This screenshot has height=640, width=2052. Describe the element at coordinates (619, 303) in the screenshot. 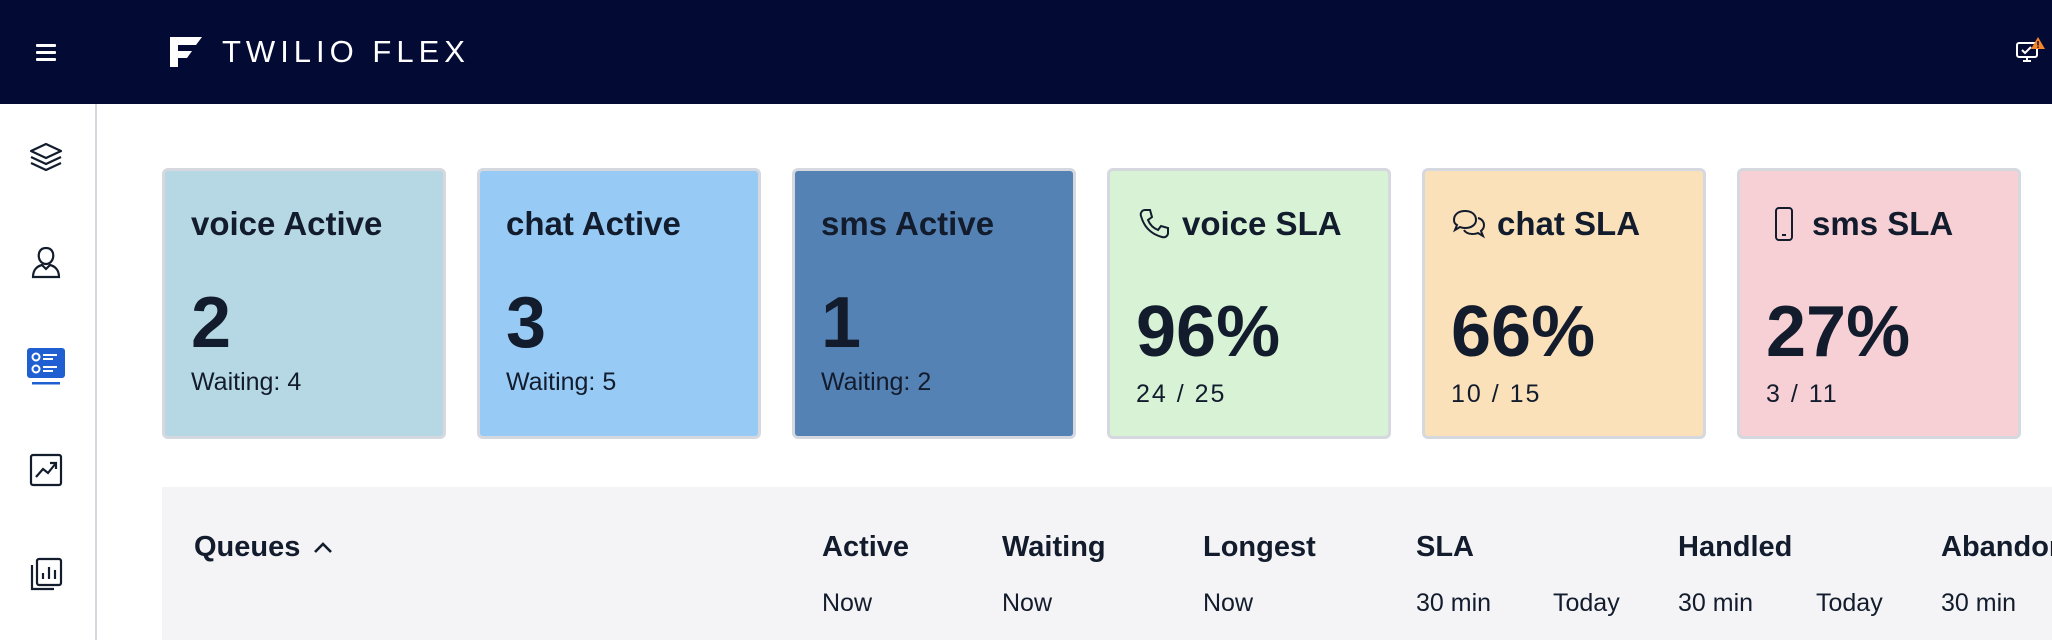

I see `chat-active-tile: chat Active 3 Waiting: 5` at that location.